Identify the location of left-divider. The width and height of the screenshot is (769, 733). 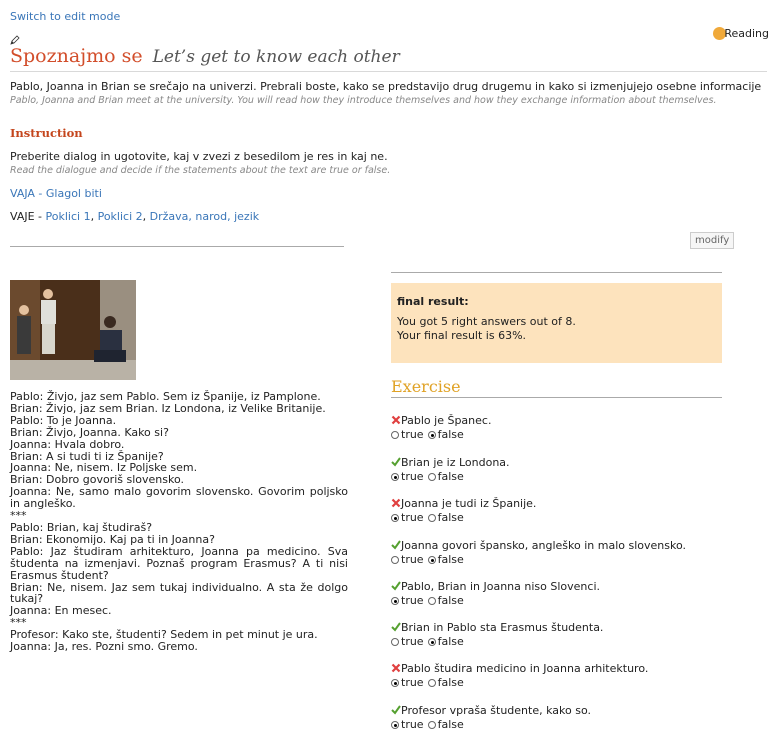
(177, 246).